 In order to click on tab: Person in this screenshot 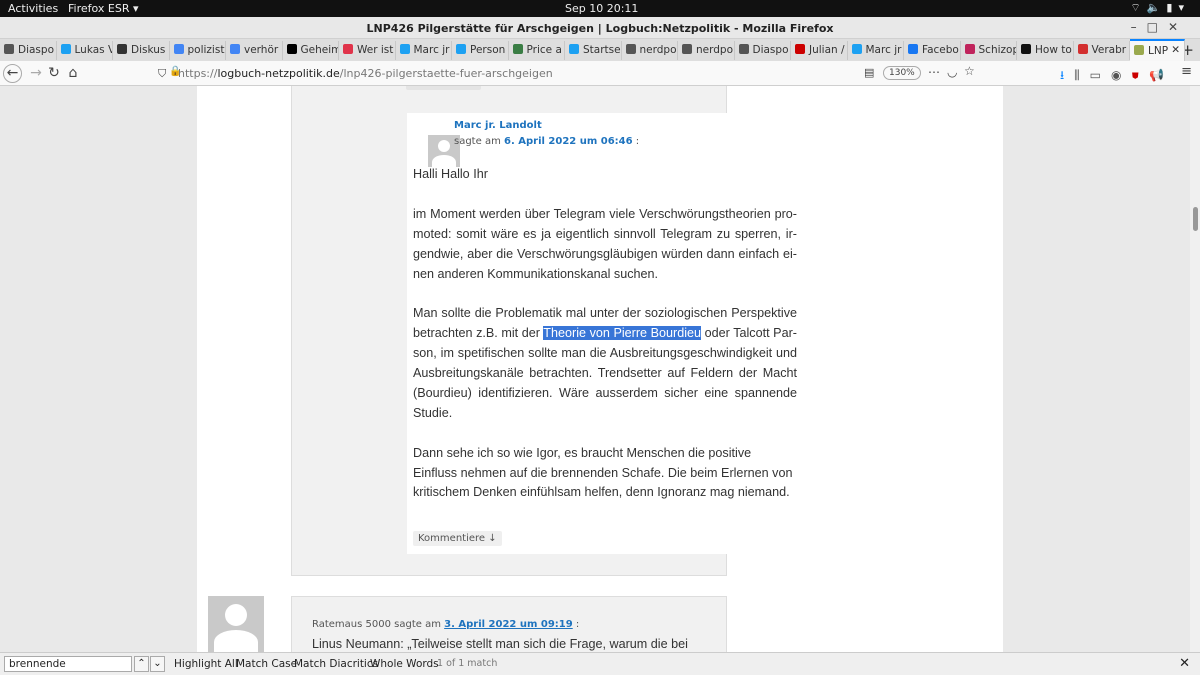, I will do `click(480, 50)`.